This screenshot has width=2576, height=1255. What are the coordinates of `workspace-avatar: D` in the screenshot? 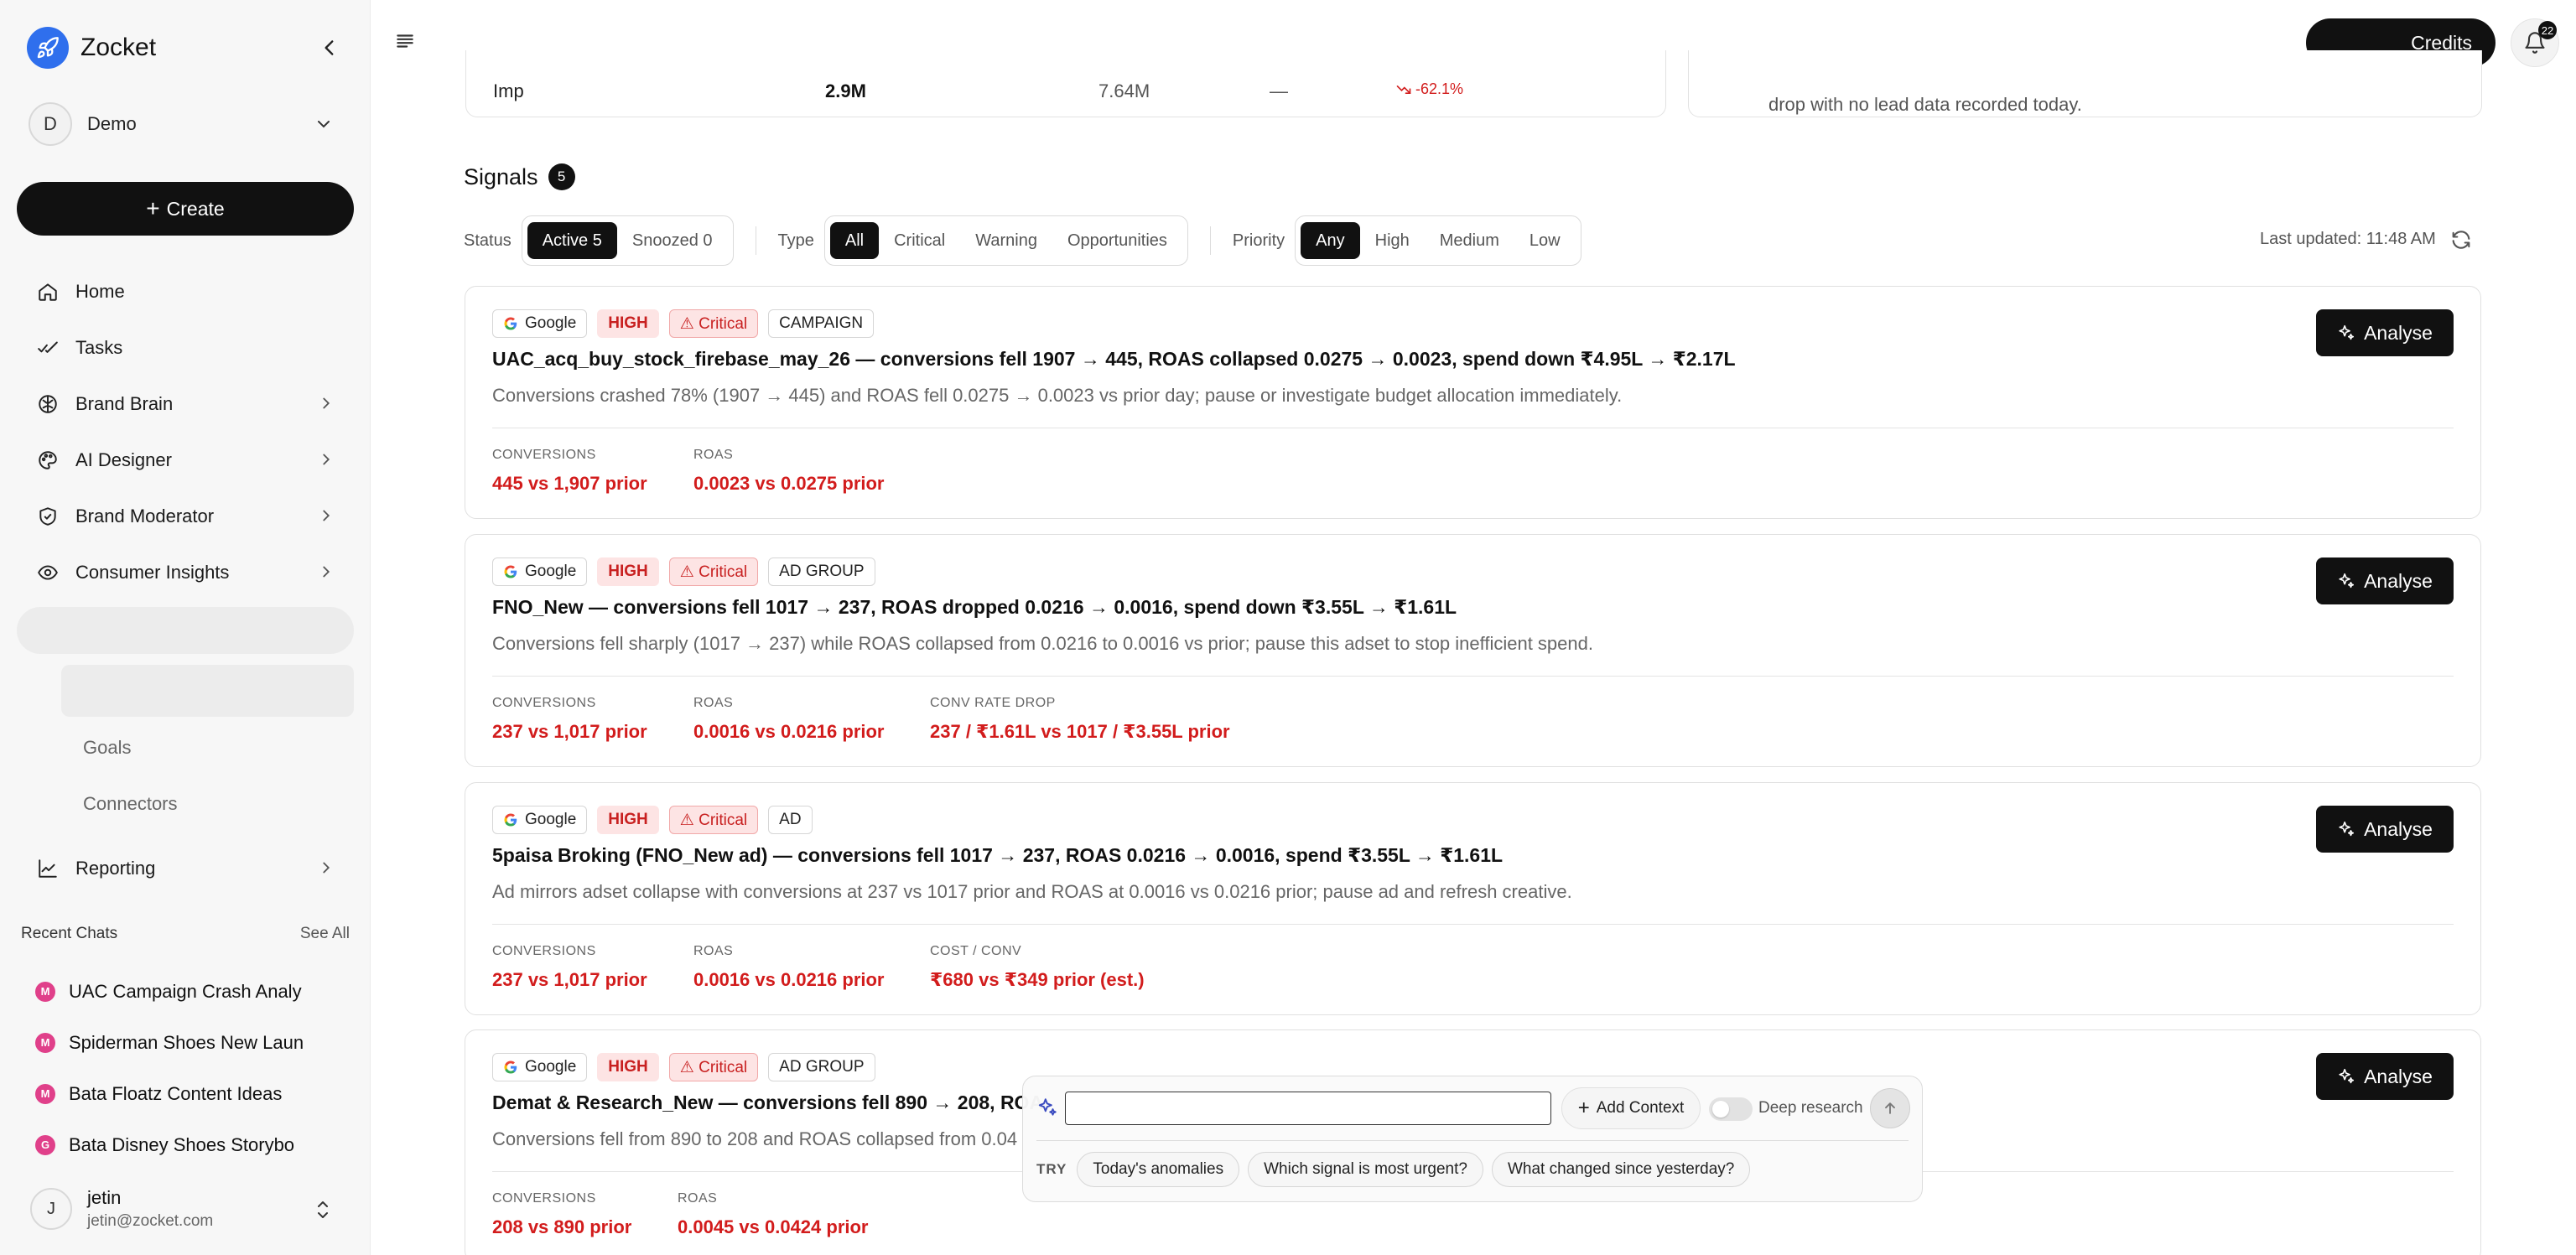 It's located at (50, 124).